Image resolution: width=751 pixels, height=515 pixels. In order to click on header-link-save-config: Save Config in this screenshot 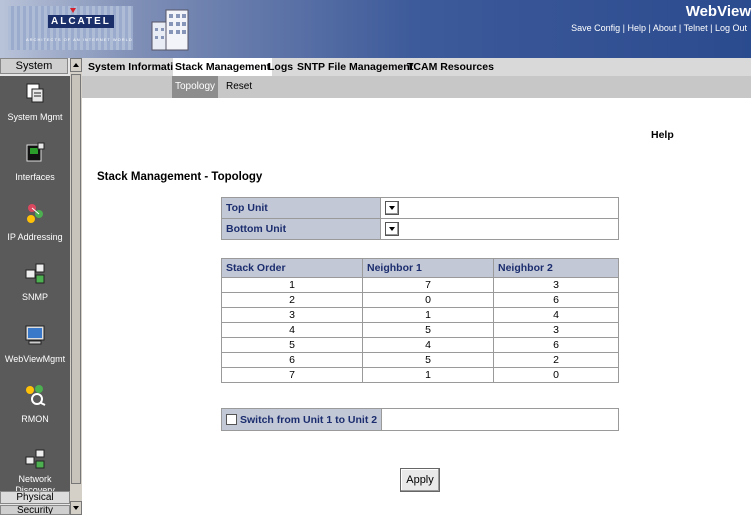, I will do `click(595, 28)`.